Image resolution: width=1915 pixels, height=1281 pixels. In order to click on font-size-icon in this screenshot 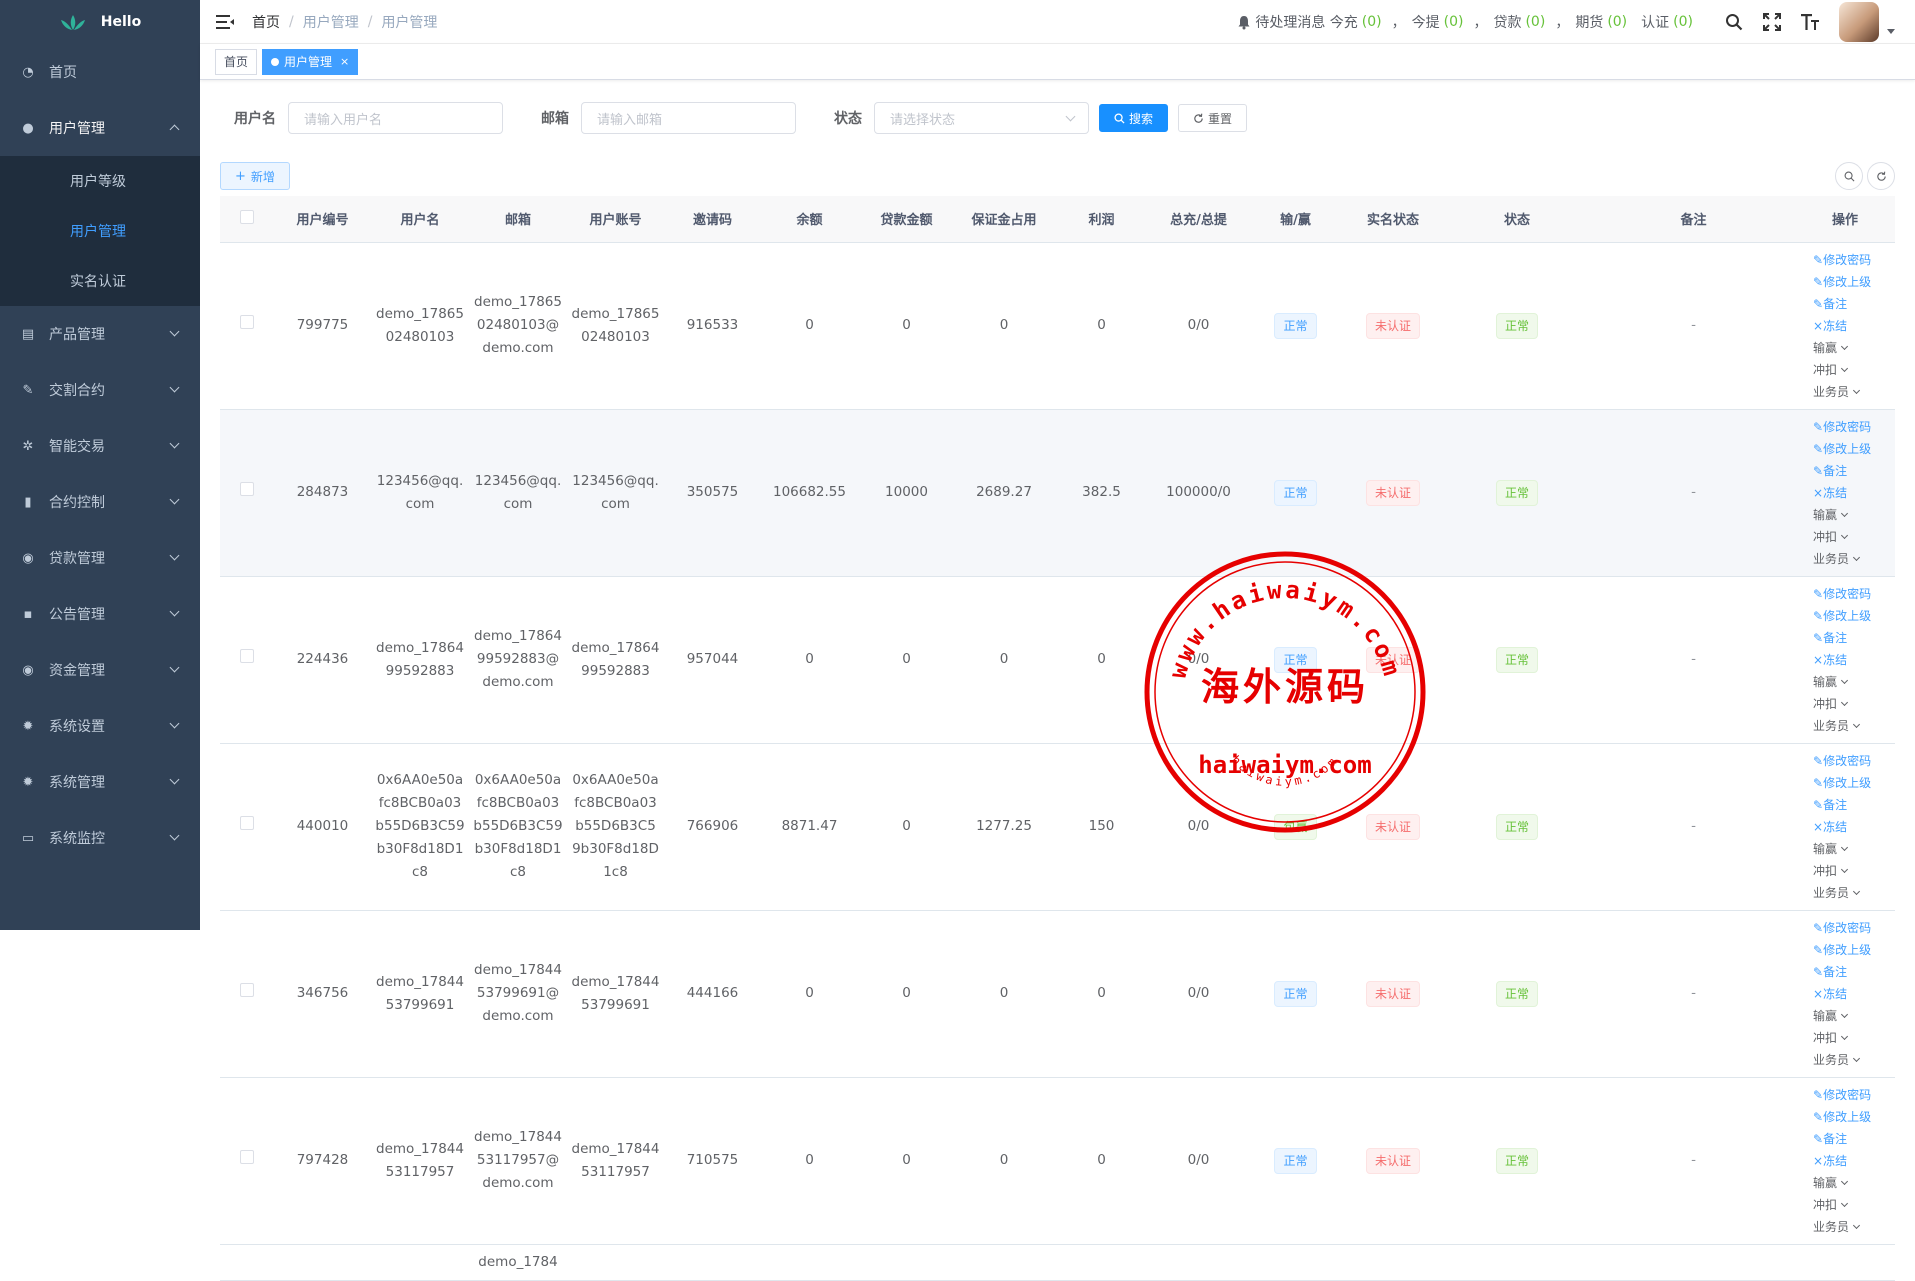, I will do `click(1810, 22)`.